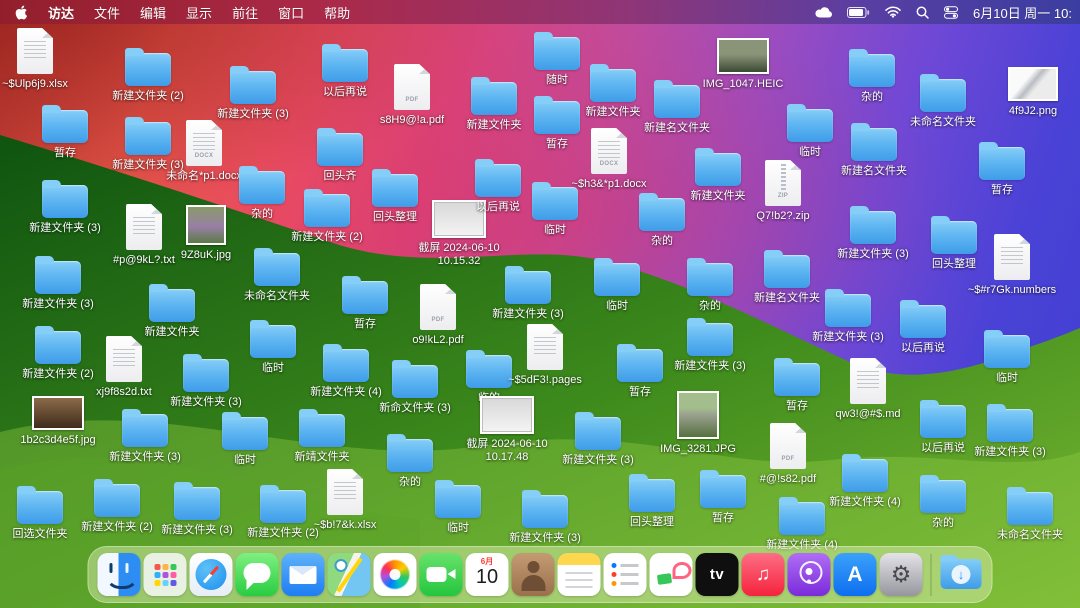 Image resolution: width=1080 pixels, height=608 pixels. Describe the element at coordinates (893, 12) in the screenshot. I see `wifi-icon` at that location.